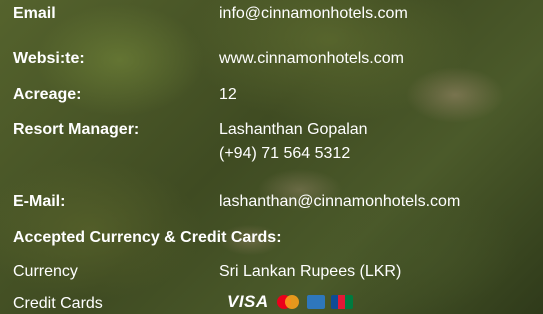  What do you see at coordinates (311, 59) in the screenshot?
I see `website-link: www.cinnamonhotels.com` at bounding box center [311, 59].